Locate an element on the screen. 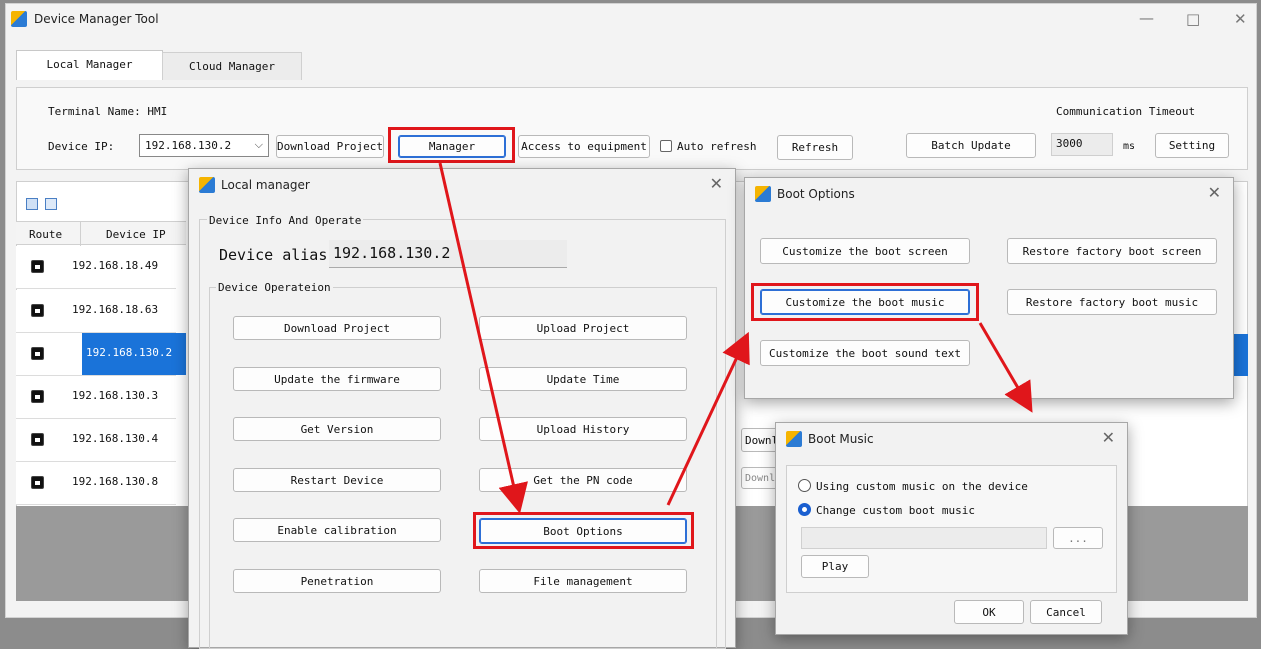 The height and width of the screenshot is (649, 1261). arrow-manager-to-boot-options is located at coordinates (483, 338).